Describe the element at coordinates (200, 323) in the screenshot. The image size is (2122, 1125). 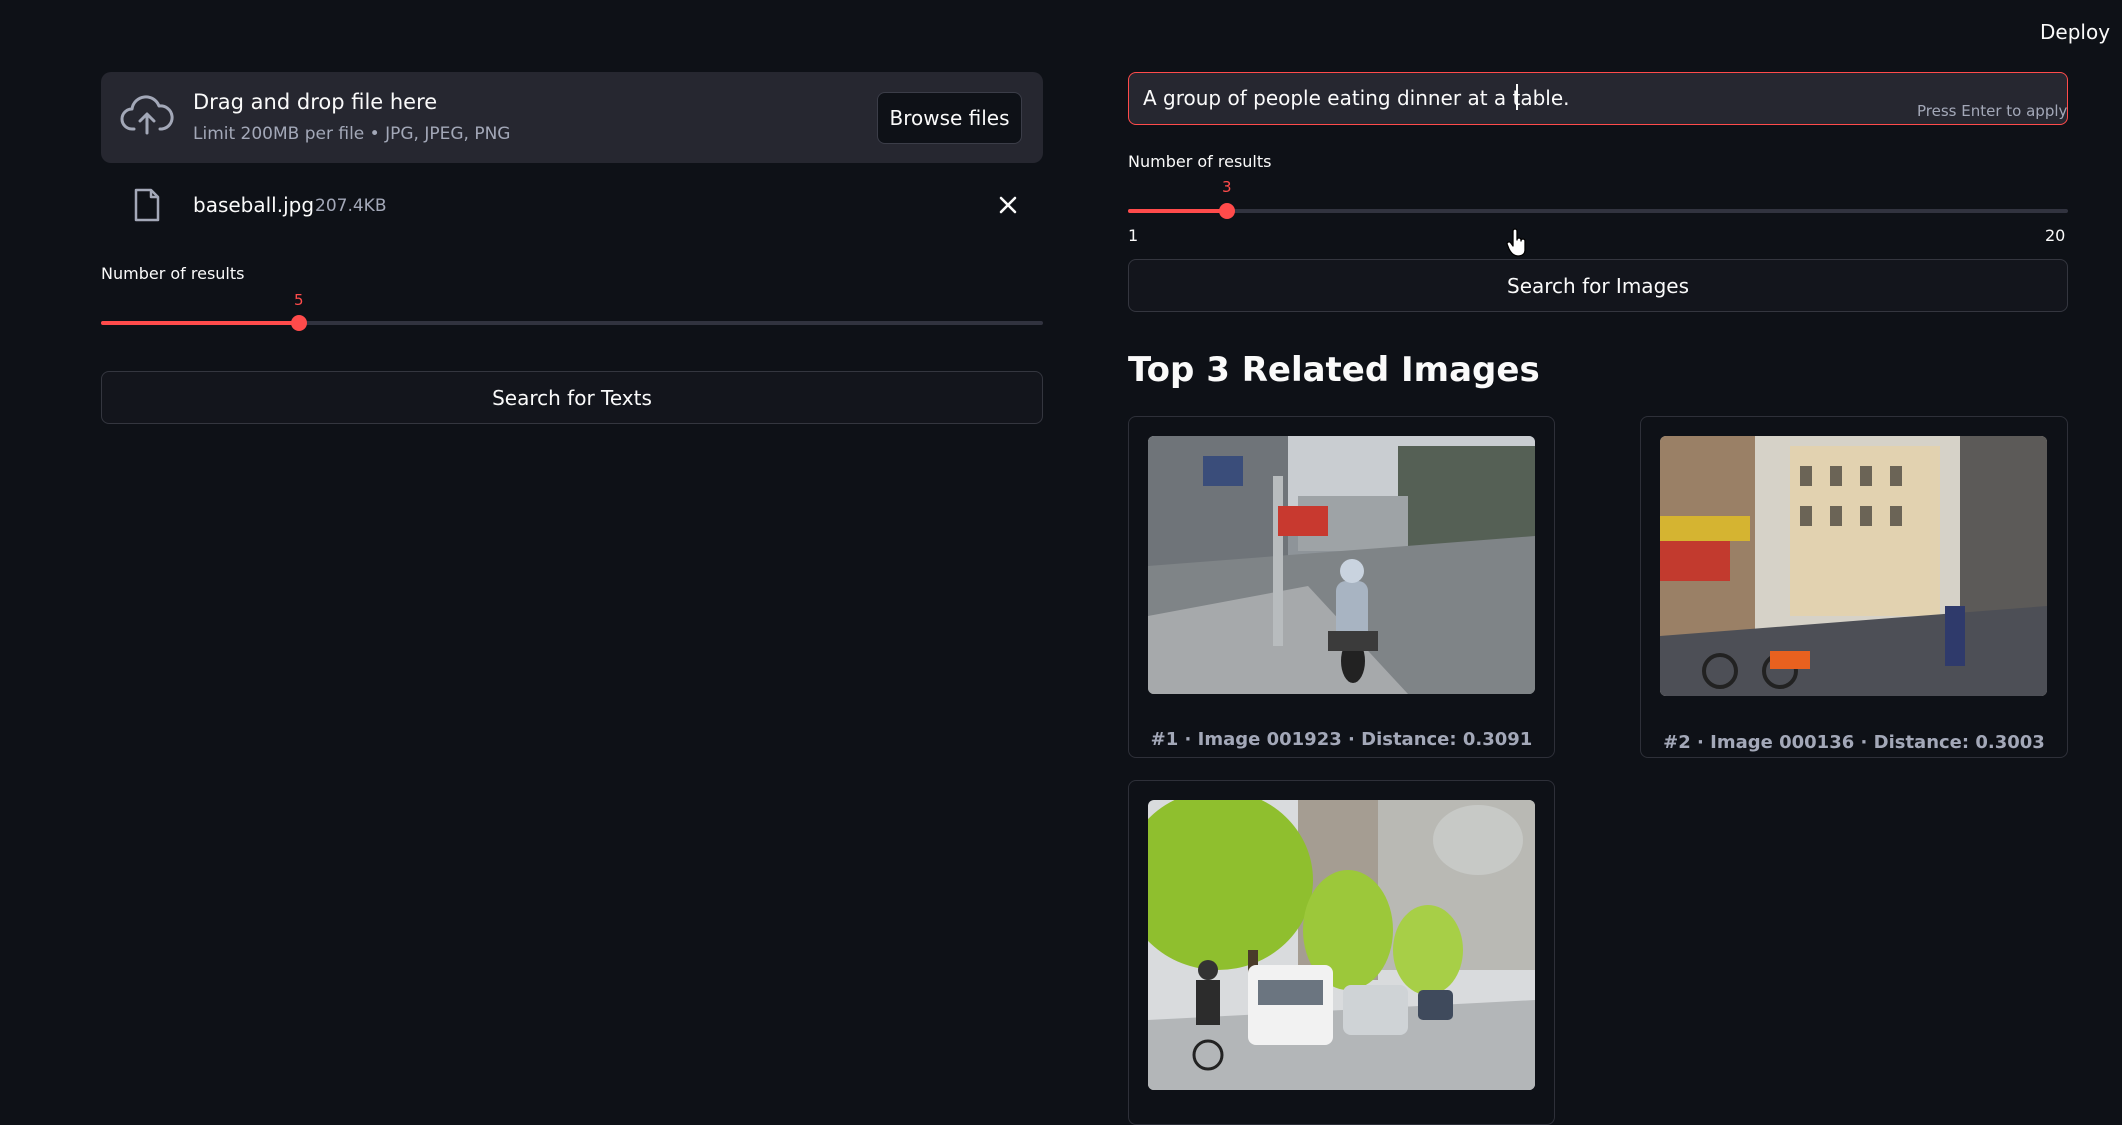
I see `text-results-slider-fill` at that location.